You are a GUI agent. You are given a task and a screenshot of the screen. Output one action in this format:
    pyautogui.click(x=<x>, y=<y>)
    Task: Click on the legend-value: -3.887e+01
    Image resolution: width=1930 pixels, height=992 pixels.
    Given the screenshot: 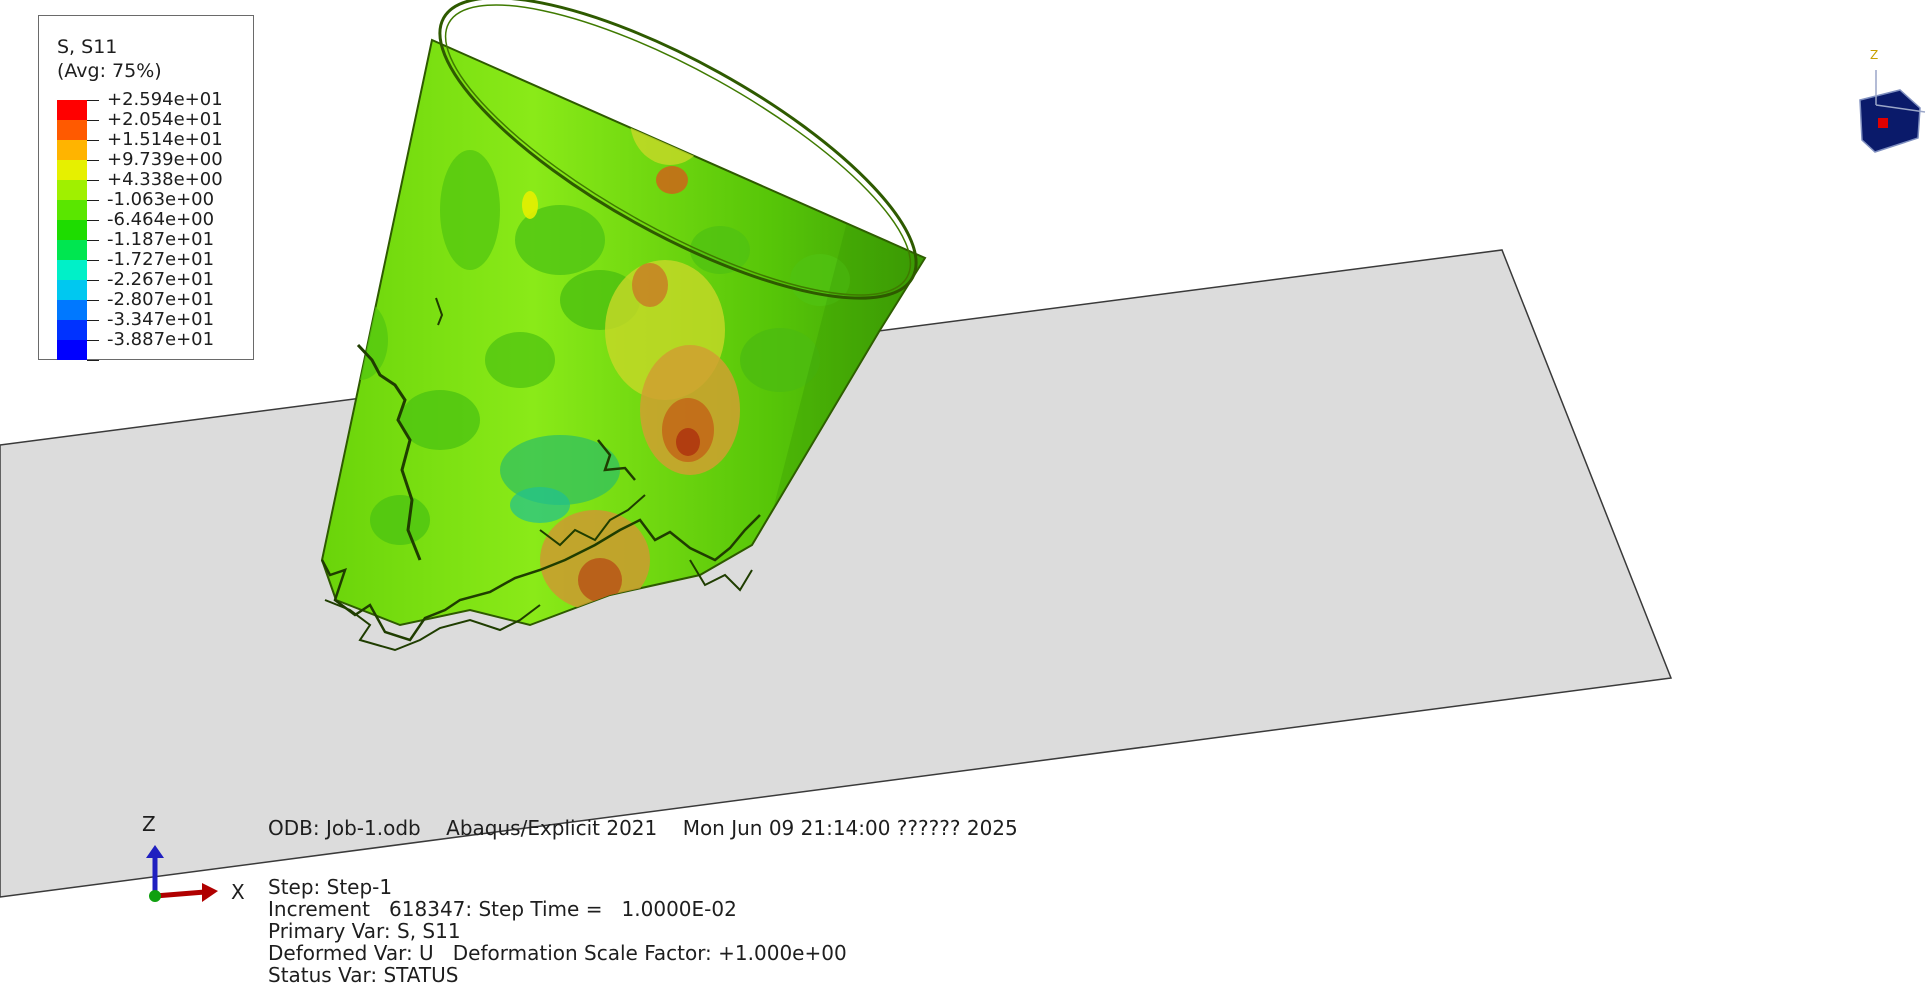 What is the action you would take?
    pyautogui.click(x=161, y=339)
    